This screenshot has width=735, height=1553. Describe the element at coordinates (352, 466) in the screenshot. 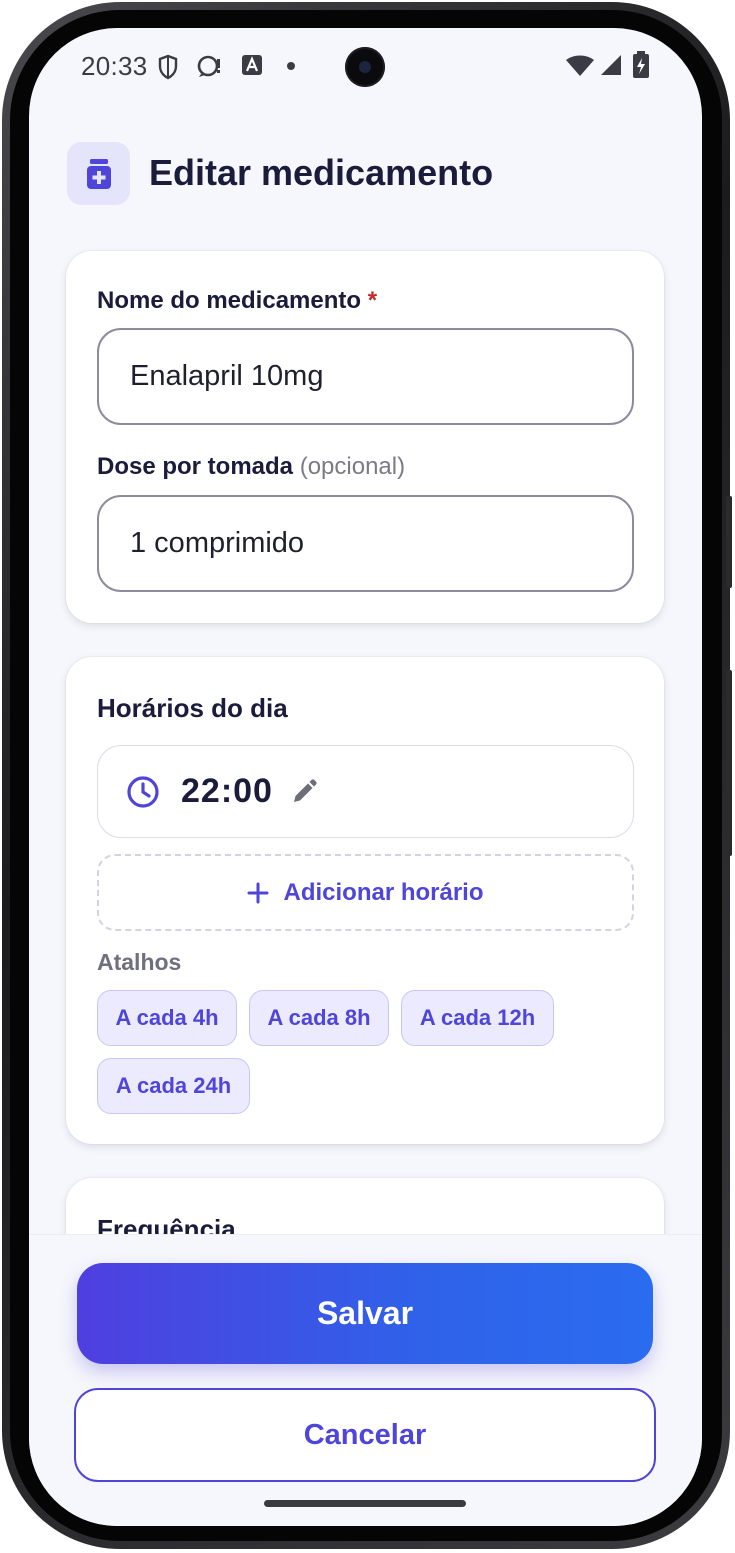

I see `dose-optional-hint: (opcional)` at that location.